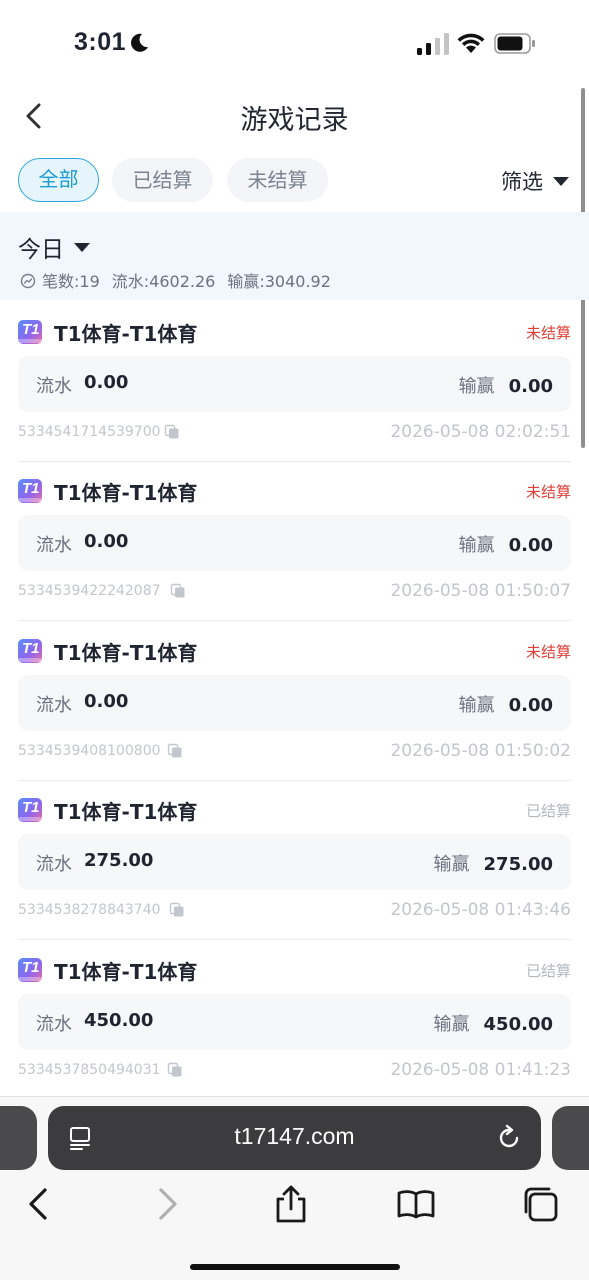 The width and height of the screenshot is (589, 1280). I want to click on record-time: 2026-05-08 01:41:23, so click(480, 1070).